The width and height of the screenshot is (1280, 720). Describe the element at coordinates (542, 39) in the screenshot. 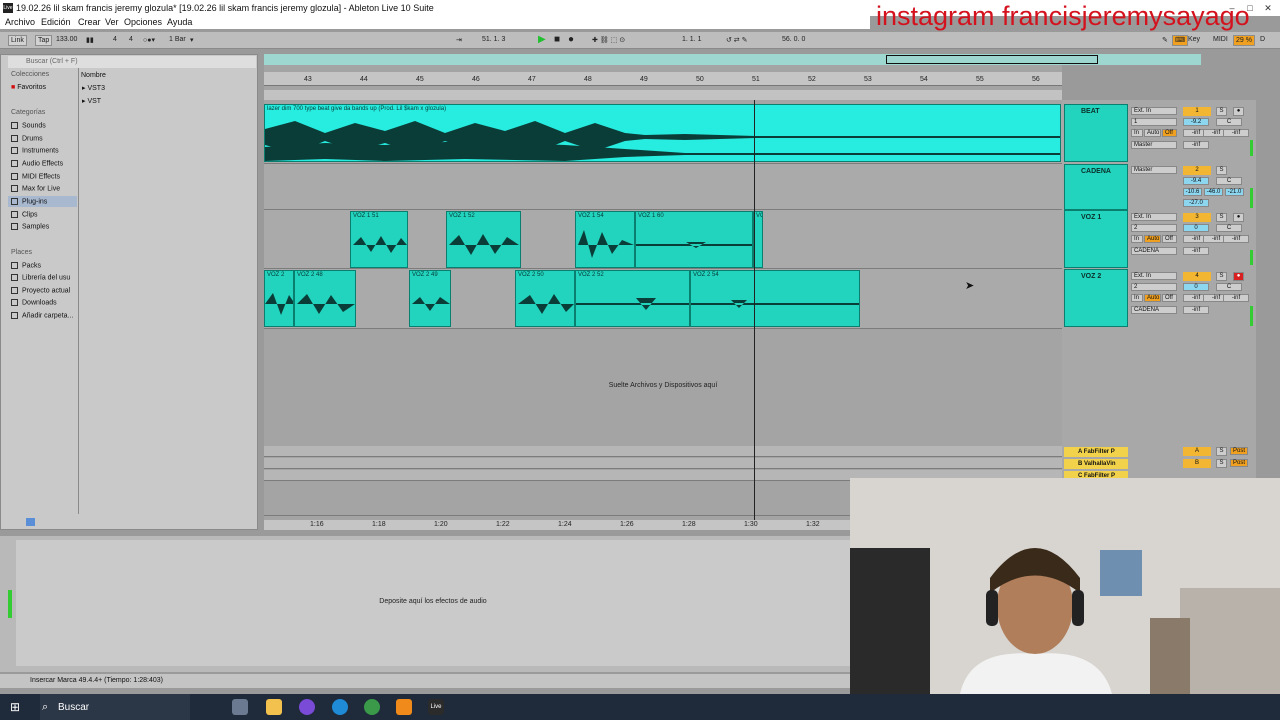

I see `play-icon: ▶` at that location.